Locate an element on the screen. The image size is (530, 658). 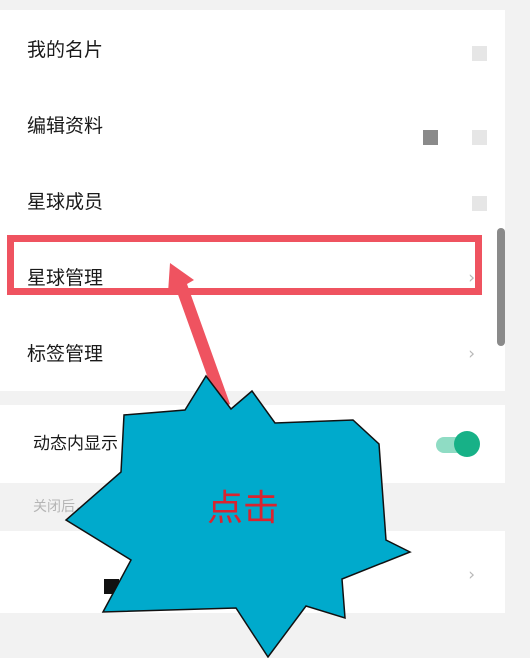
click-label: 点击 is located at coordinates (243, 508).